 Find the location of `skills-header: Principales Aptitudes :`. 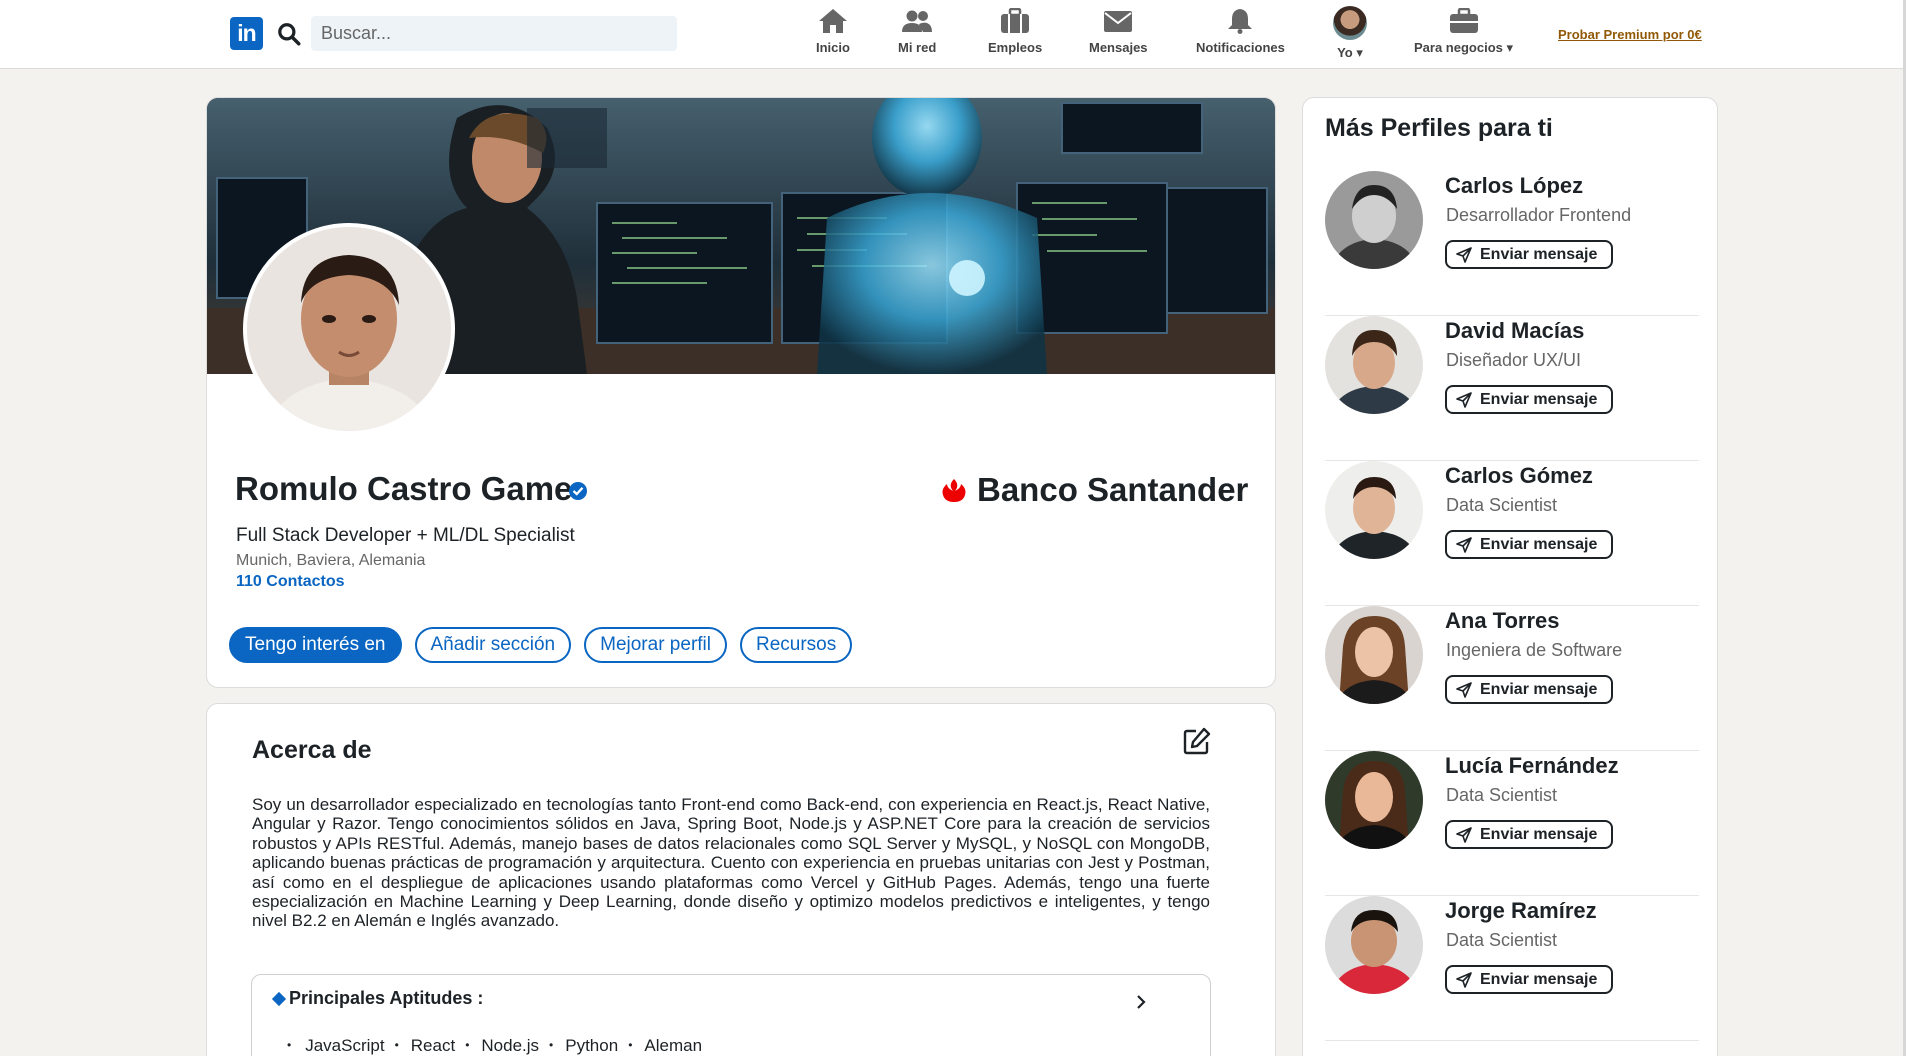

skills-header: Principales Aptitudes : is located at coordinates (377, 998).